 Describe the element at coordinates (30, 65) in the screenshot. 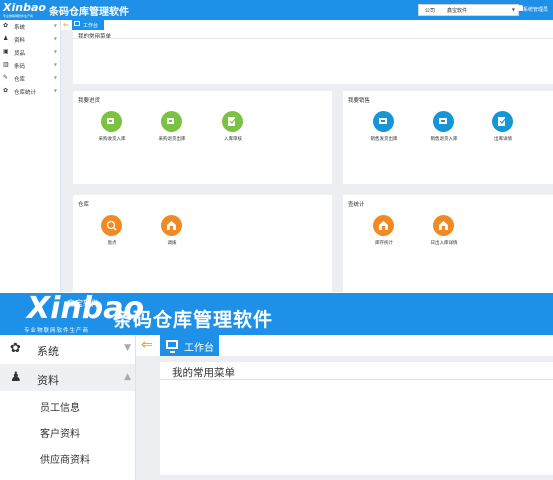

I see `sidebar-item-barcode: ▥ 条码 ▼` at that location.